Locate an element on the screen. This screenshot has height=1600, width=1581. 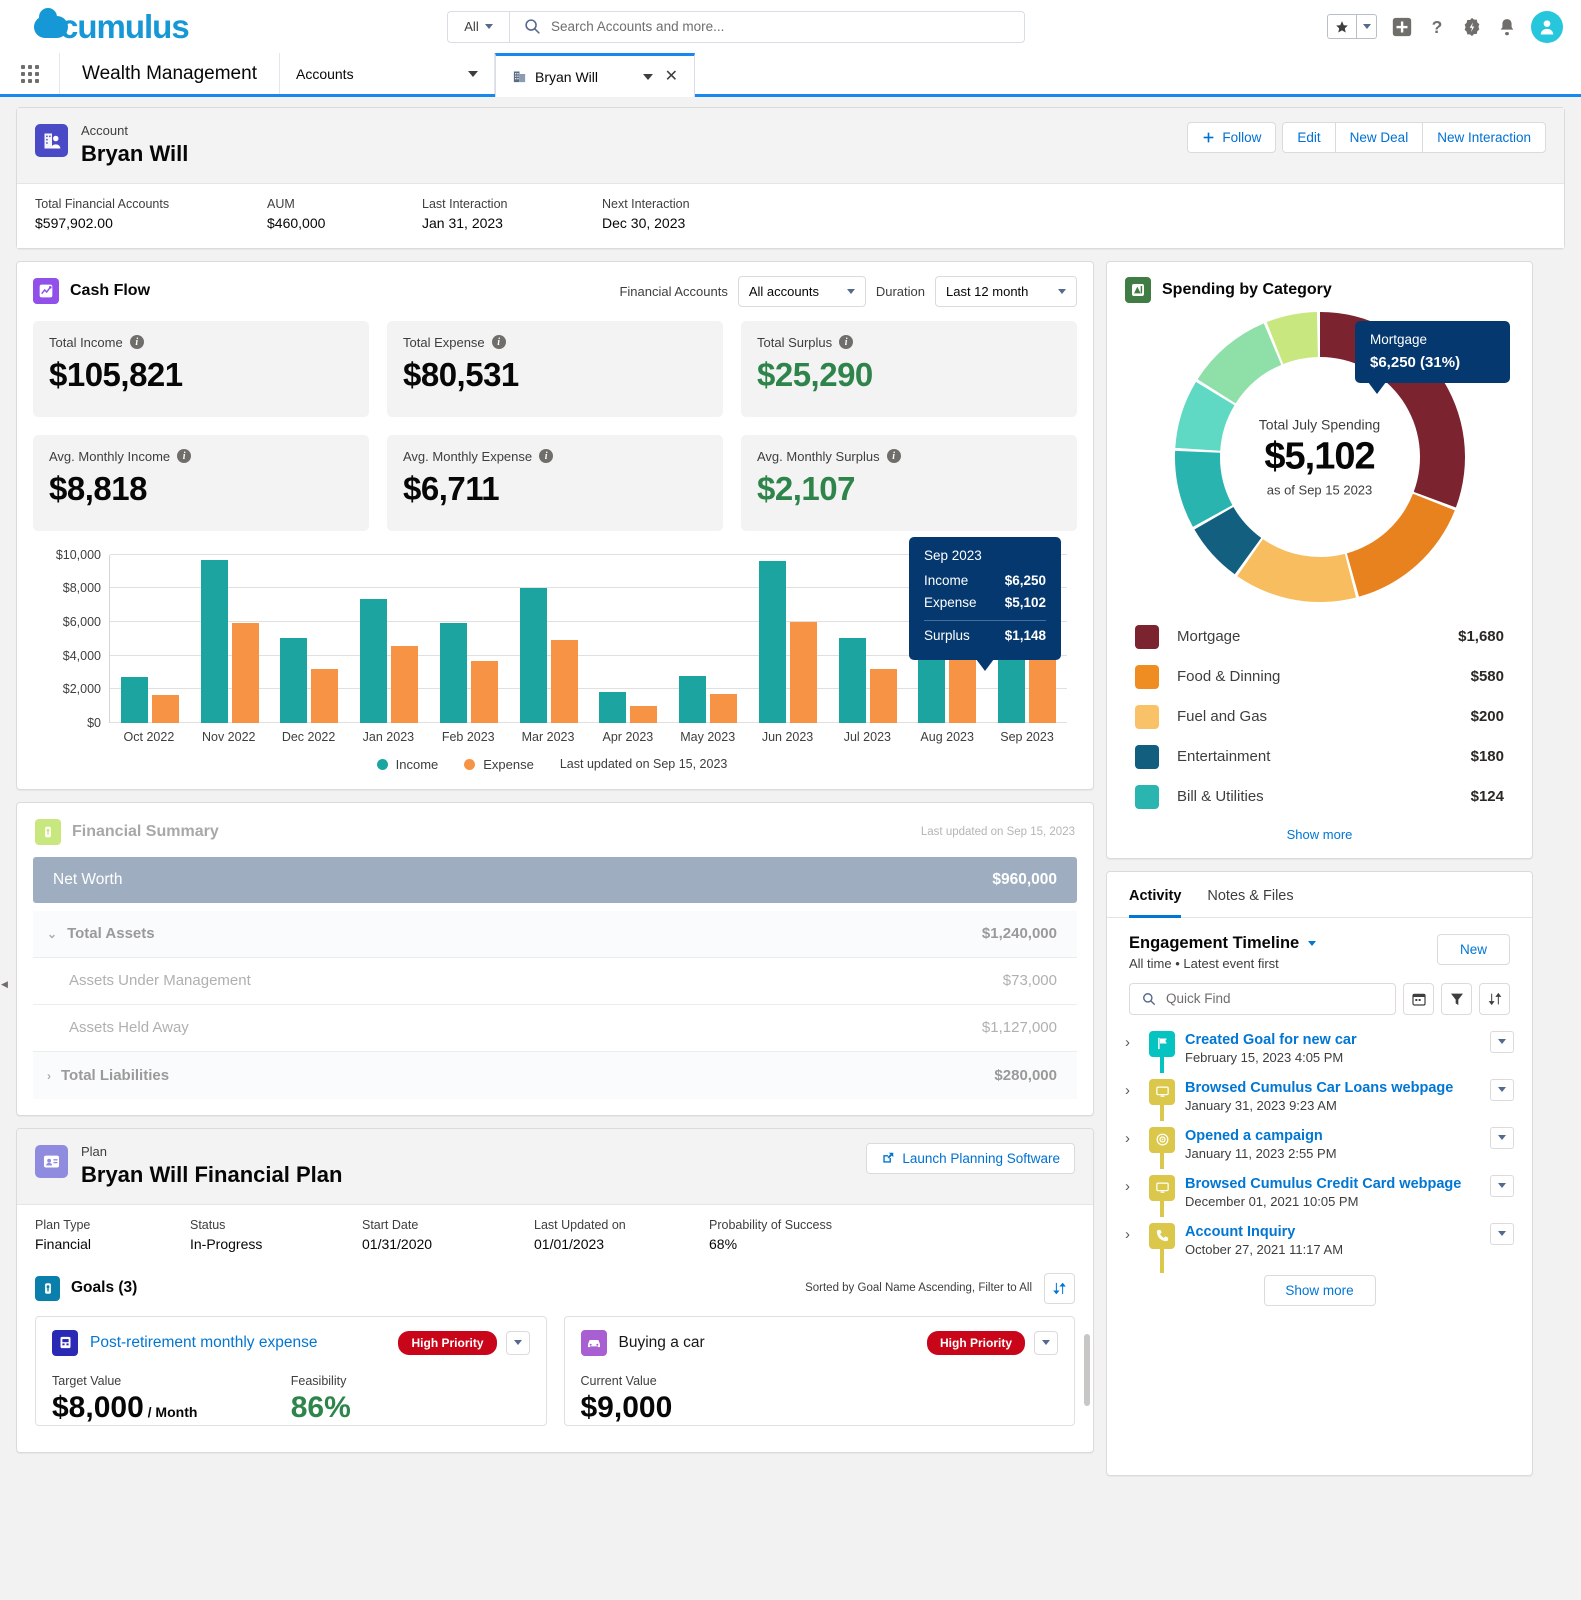
table-row: ⌄ Total Assets $1,240,000 is located at coordinates (555, 934).